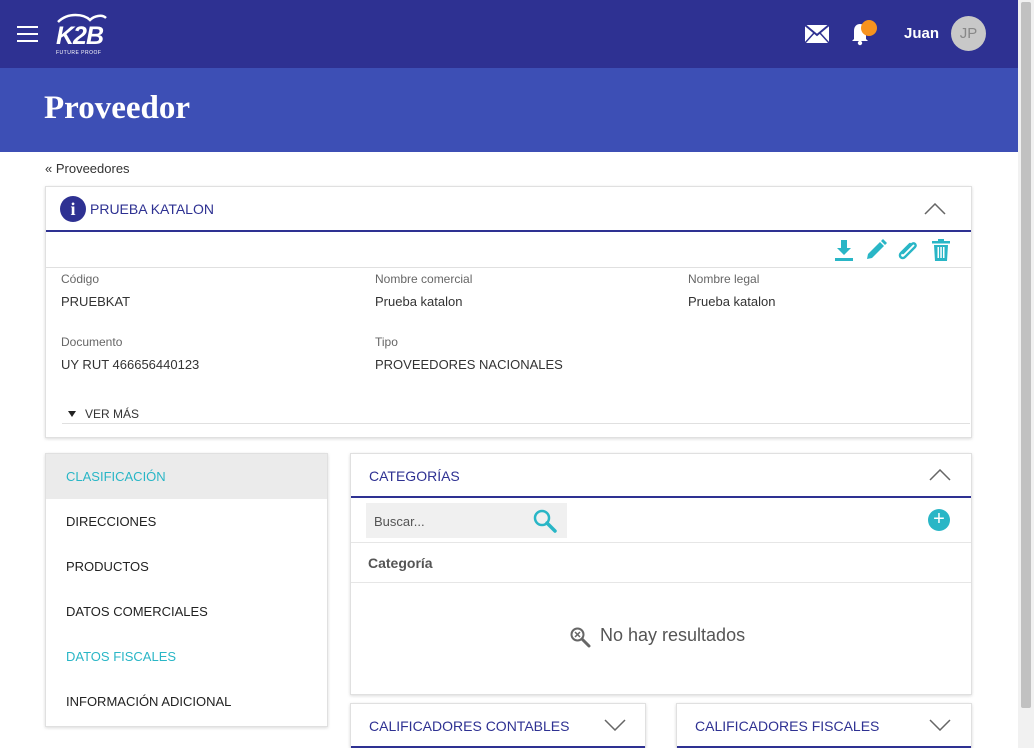  Describe the element at coordinates (1026, 355) in the screenshot. I see `scrollbar-thumb` at that location.